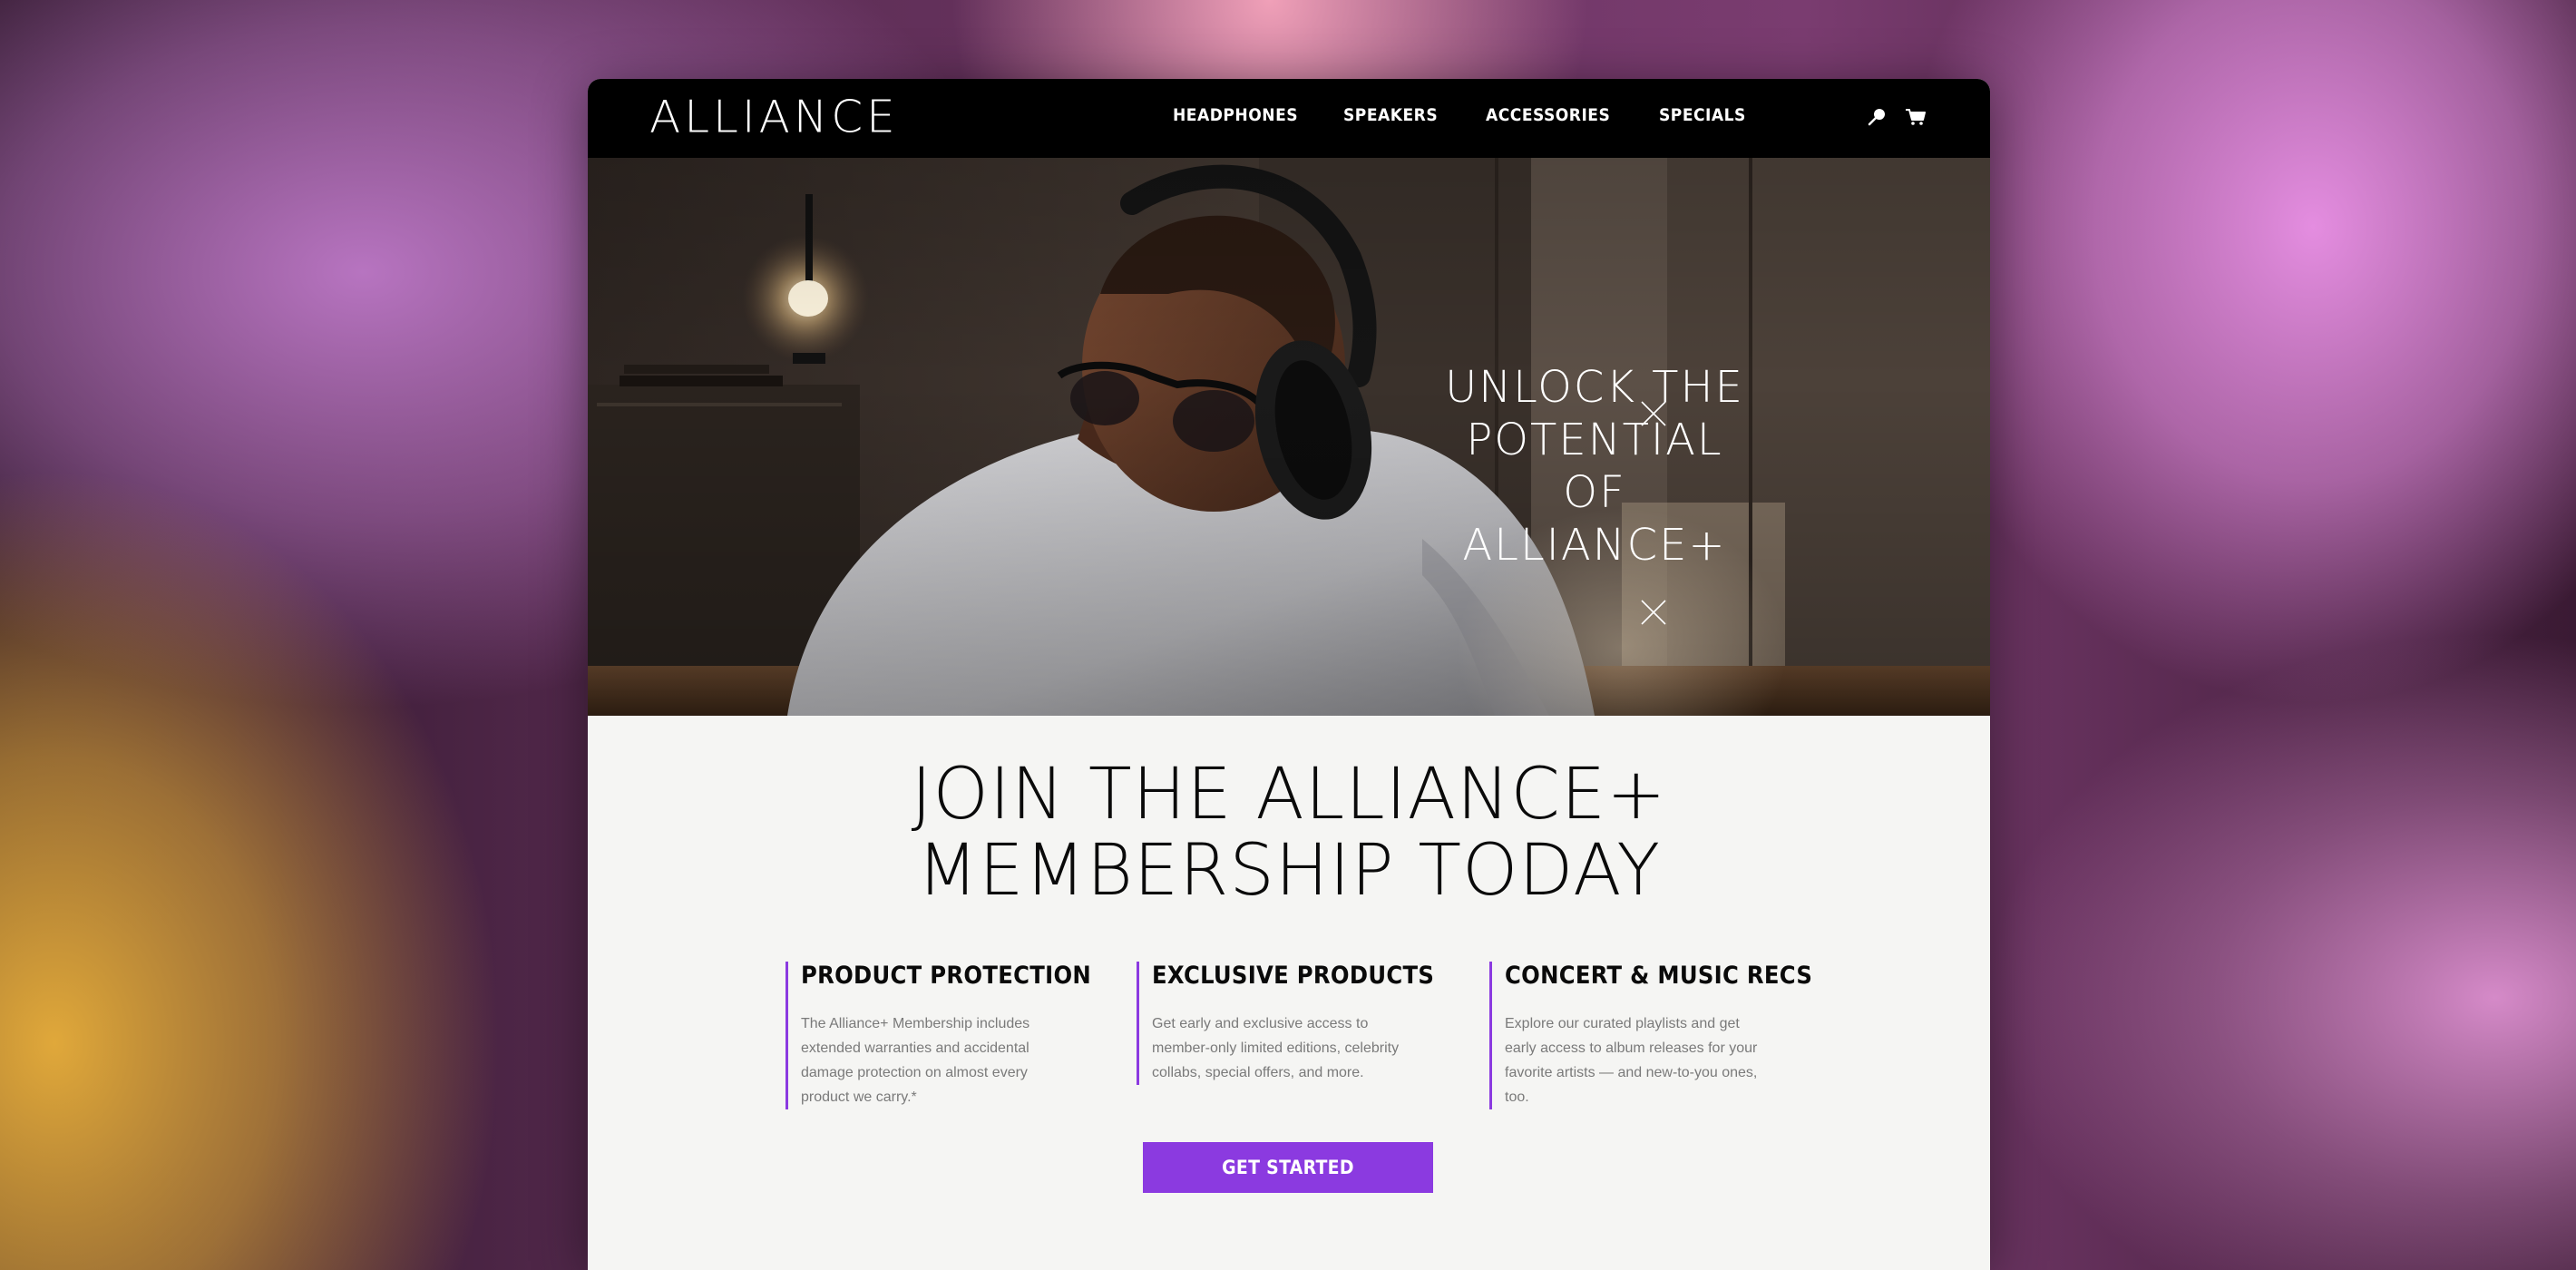 This screenshot has width=2576, height=1270. I want to click on search-icon, so click(1877, 117).